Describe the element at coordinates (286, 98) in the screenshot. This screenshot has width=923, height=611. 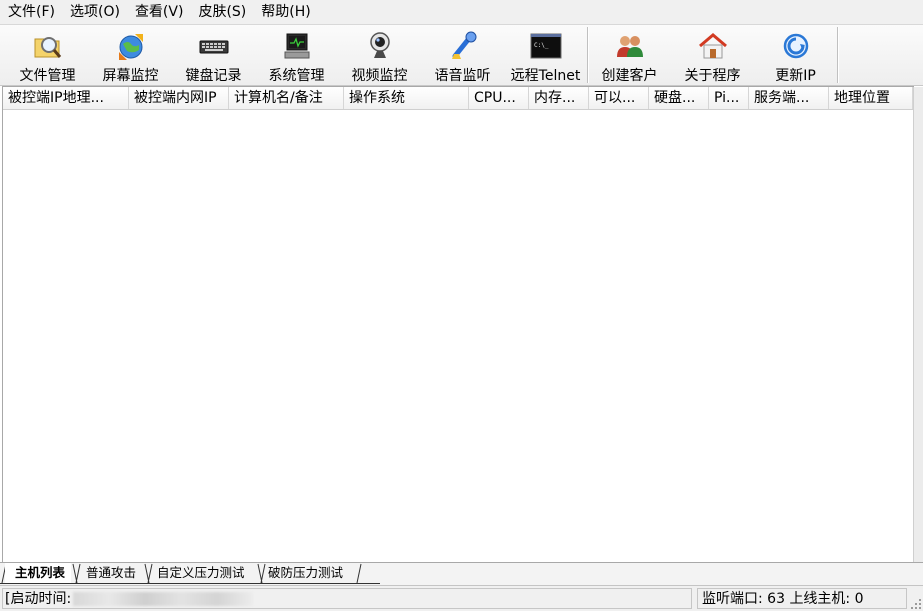
I see `column-header-computer-name: 计算机名/备注` at that location.